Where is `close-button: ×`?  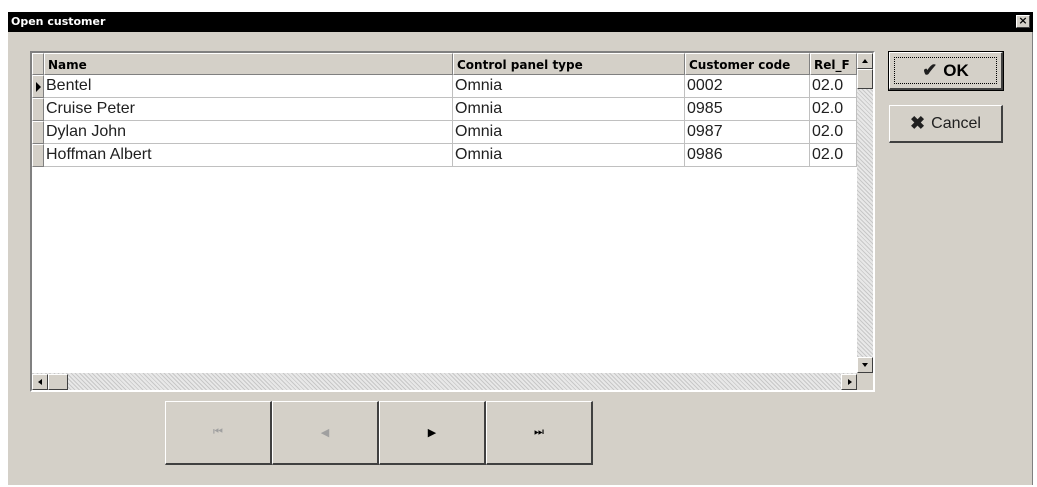 close-button: × is located at coordinates (1023, 21).